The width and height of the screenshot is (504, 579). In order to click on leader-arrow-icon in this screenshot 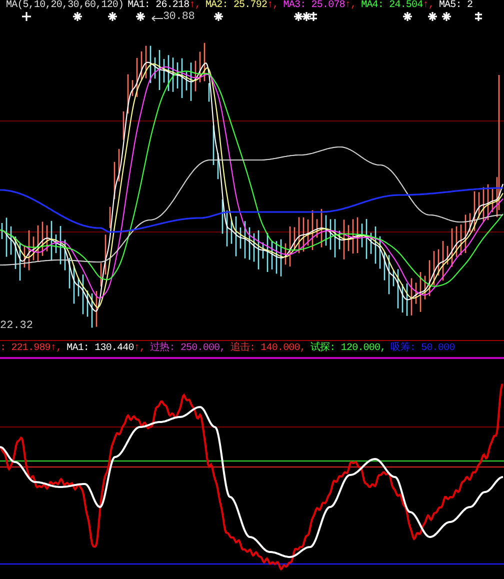, I will do `click(157, 18)`.